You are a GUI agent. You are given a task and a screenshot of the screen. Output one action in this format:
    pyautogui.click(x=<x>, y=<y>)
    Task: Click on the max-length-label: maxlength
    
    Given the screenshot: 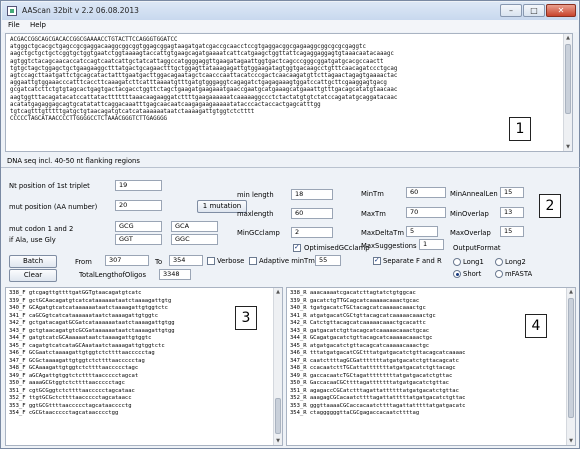 What is the action you would take?
    pyautogui.click(x=255, y=214)
    